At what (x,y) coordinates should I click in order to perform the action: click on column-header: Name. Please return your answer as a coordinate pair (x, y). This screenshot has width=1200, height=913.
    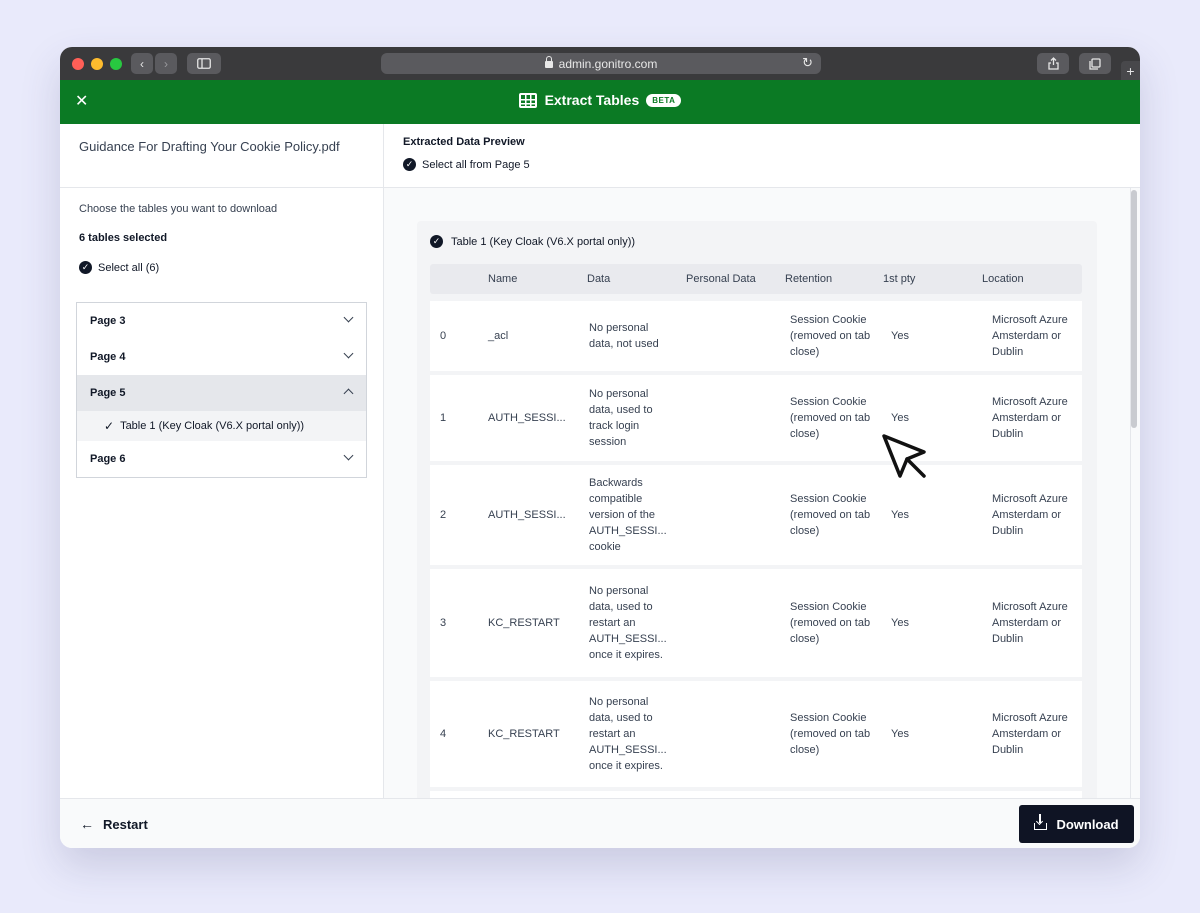
    Looking at the image, I should click on (503, 279).